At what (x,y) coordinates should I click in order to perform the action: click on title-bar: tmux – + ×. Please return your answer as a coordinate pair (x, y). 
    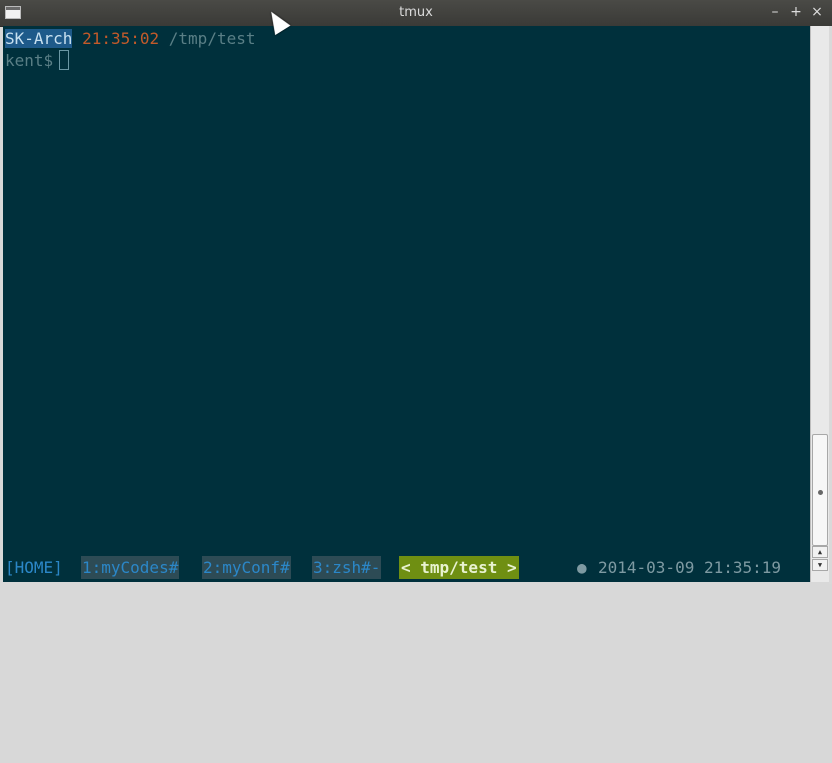
    Looking at the image, I should click on (416, 13).